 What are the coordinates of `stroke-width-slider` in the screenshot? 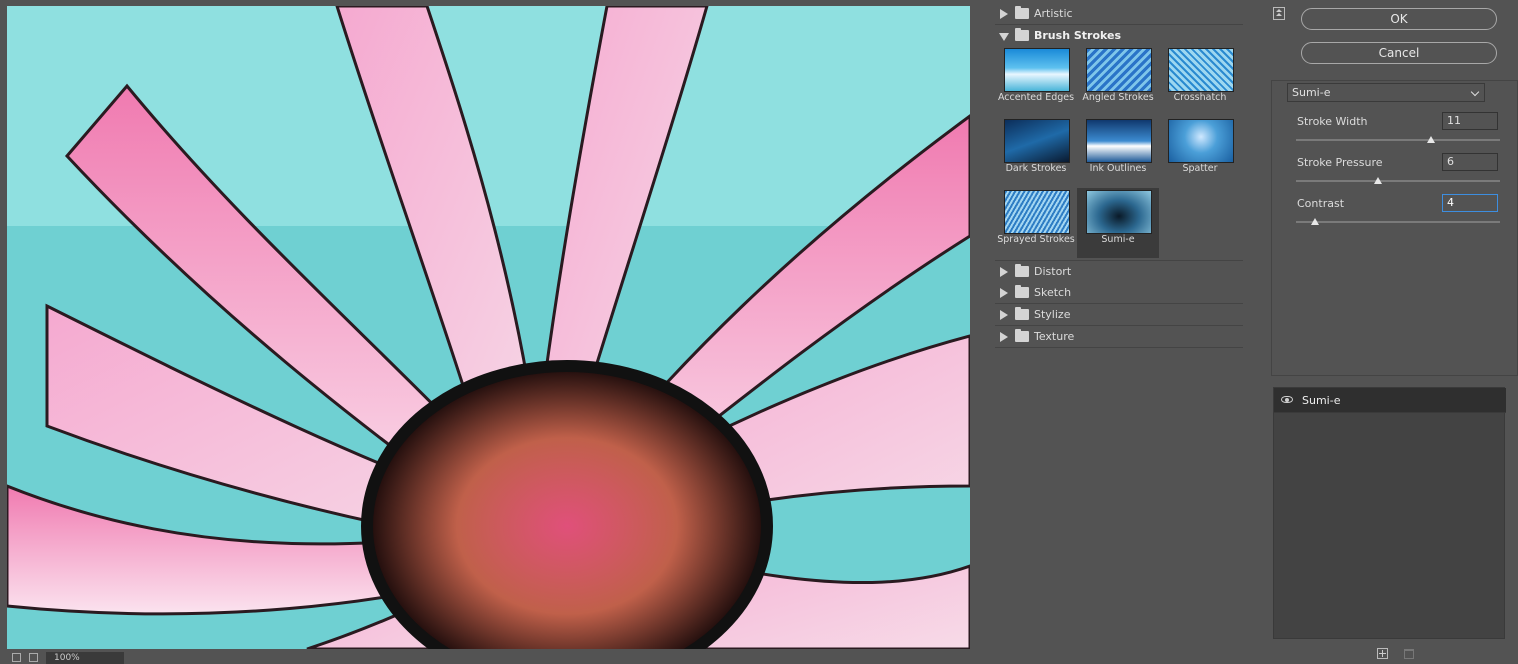 It's located at (1398, 140).